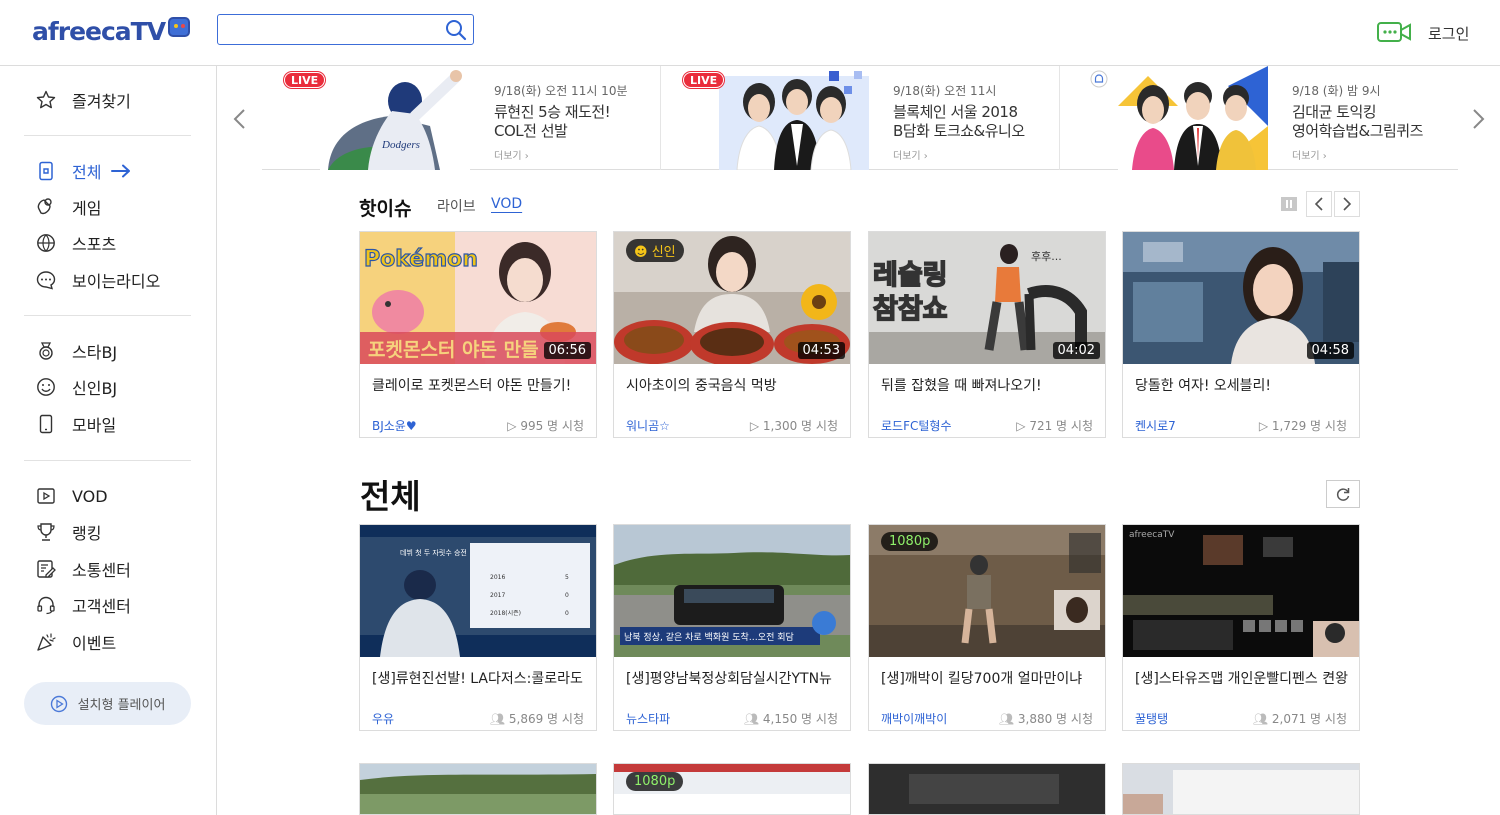 The width and height of the screenshot is (1500, 815). What do you see at coordinates (988, 678) in the screenshot?
I see `stream-title: [생]깨박이 킬당700개 얼마만이냐` at bounding box center [988, 678].